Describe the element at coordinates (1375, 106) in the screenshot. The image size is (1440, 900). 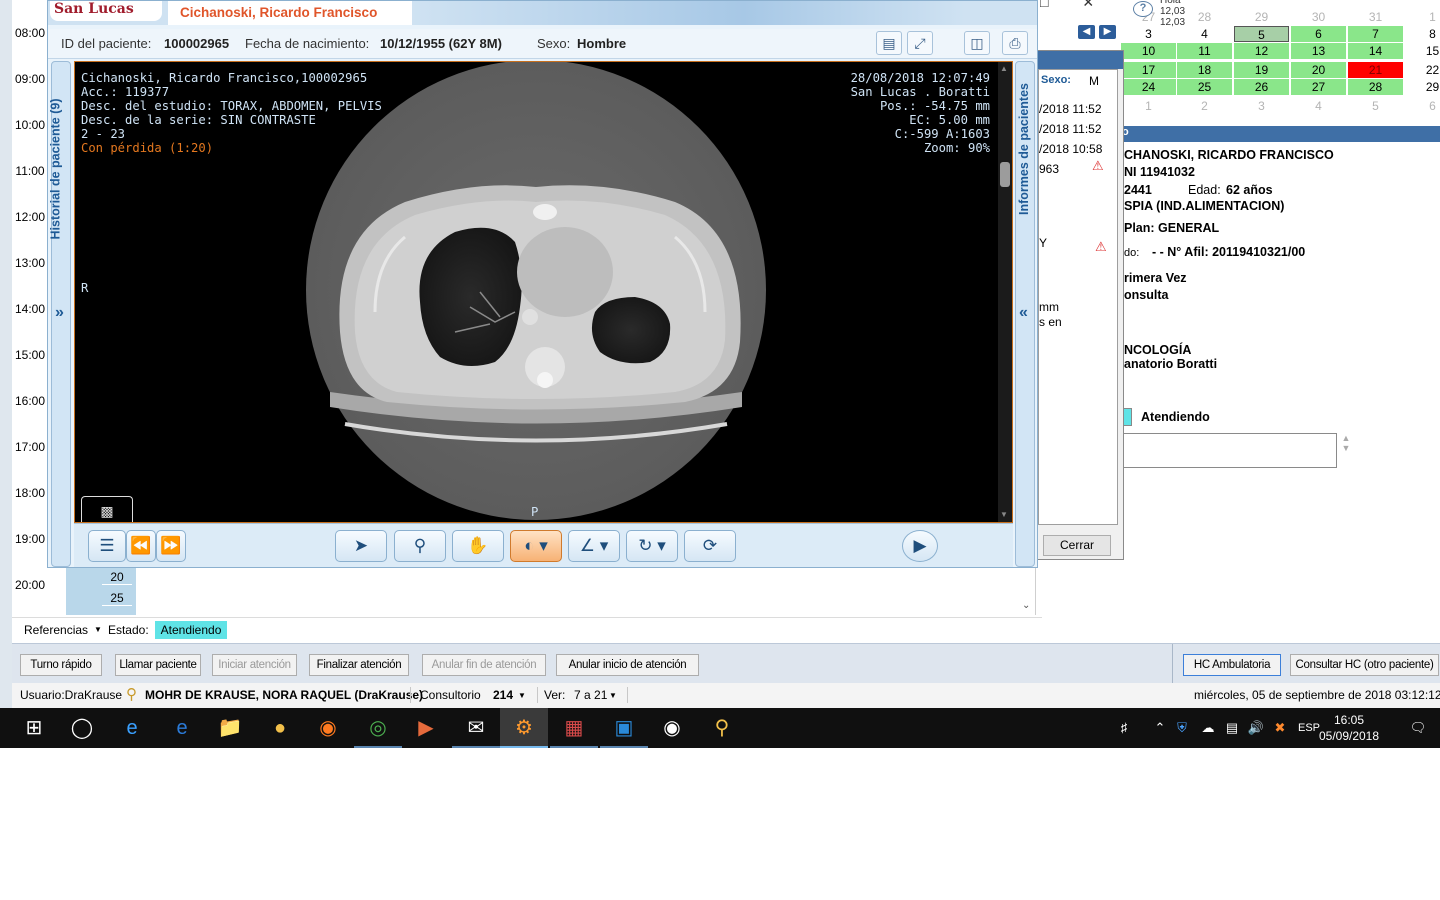
I see `calendar-day: 5` at that location.